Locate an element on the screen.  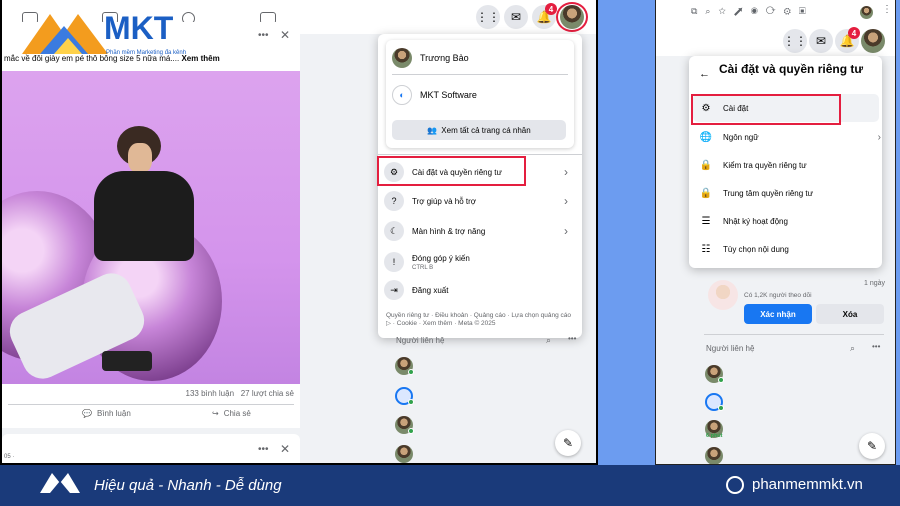
footer-logo is located at coordinates (60, 485).